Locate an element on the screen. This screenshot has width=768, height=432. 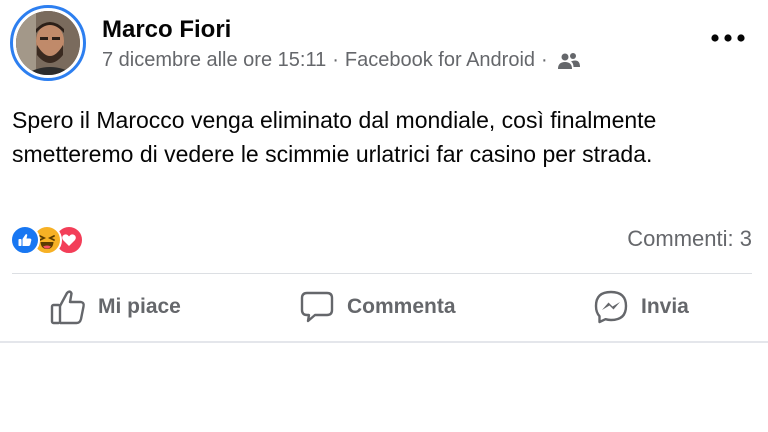
share-button: Invia is located at coordinates (641, 307).